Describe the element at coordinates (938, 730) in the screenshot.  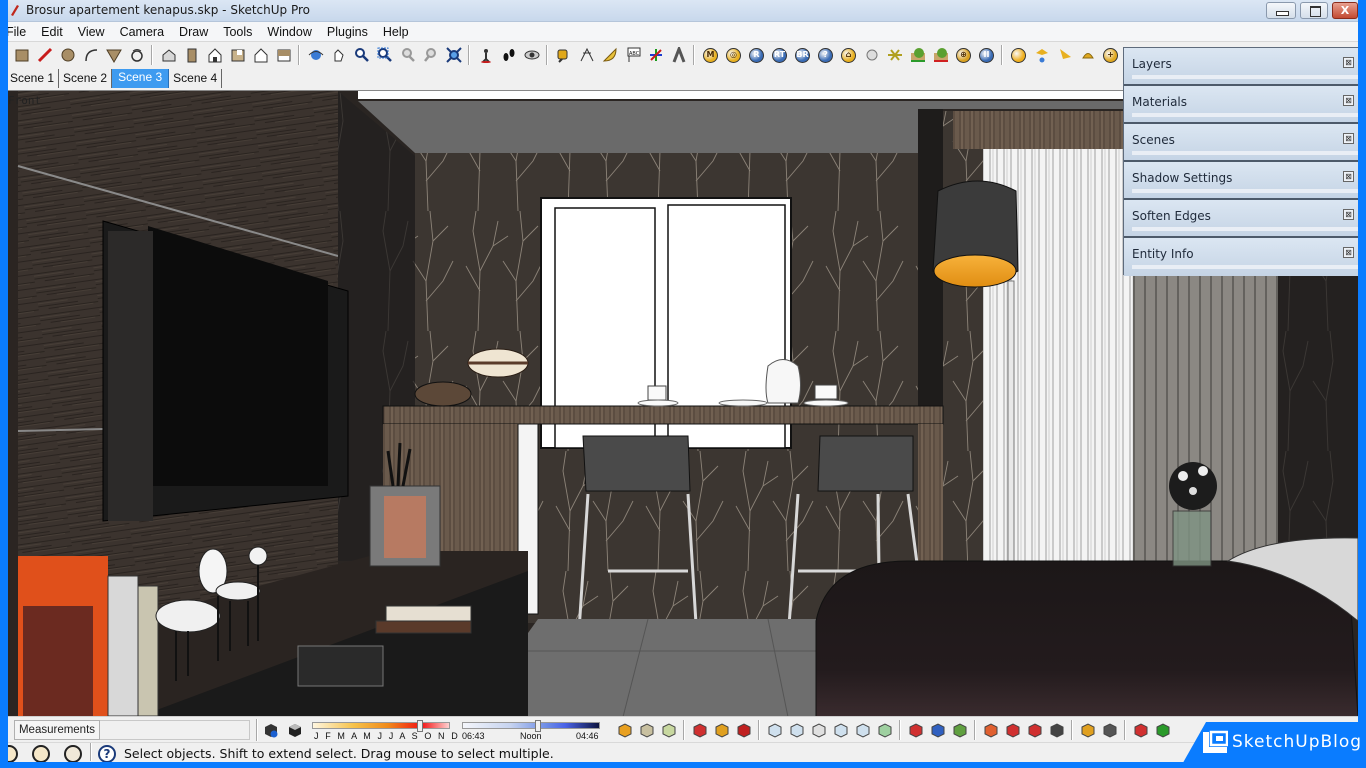
I see `terrain-arrow-icon` at that location.